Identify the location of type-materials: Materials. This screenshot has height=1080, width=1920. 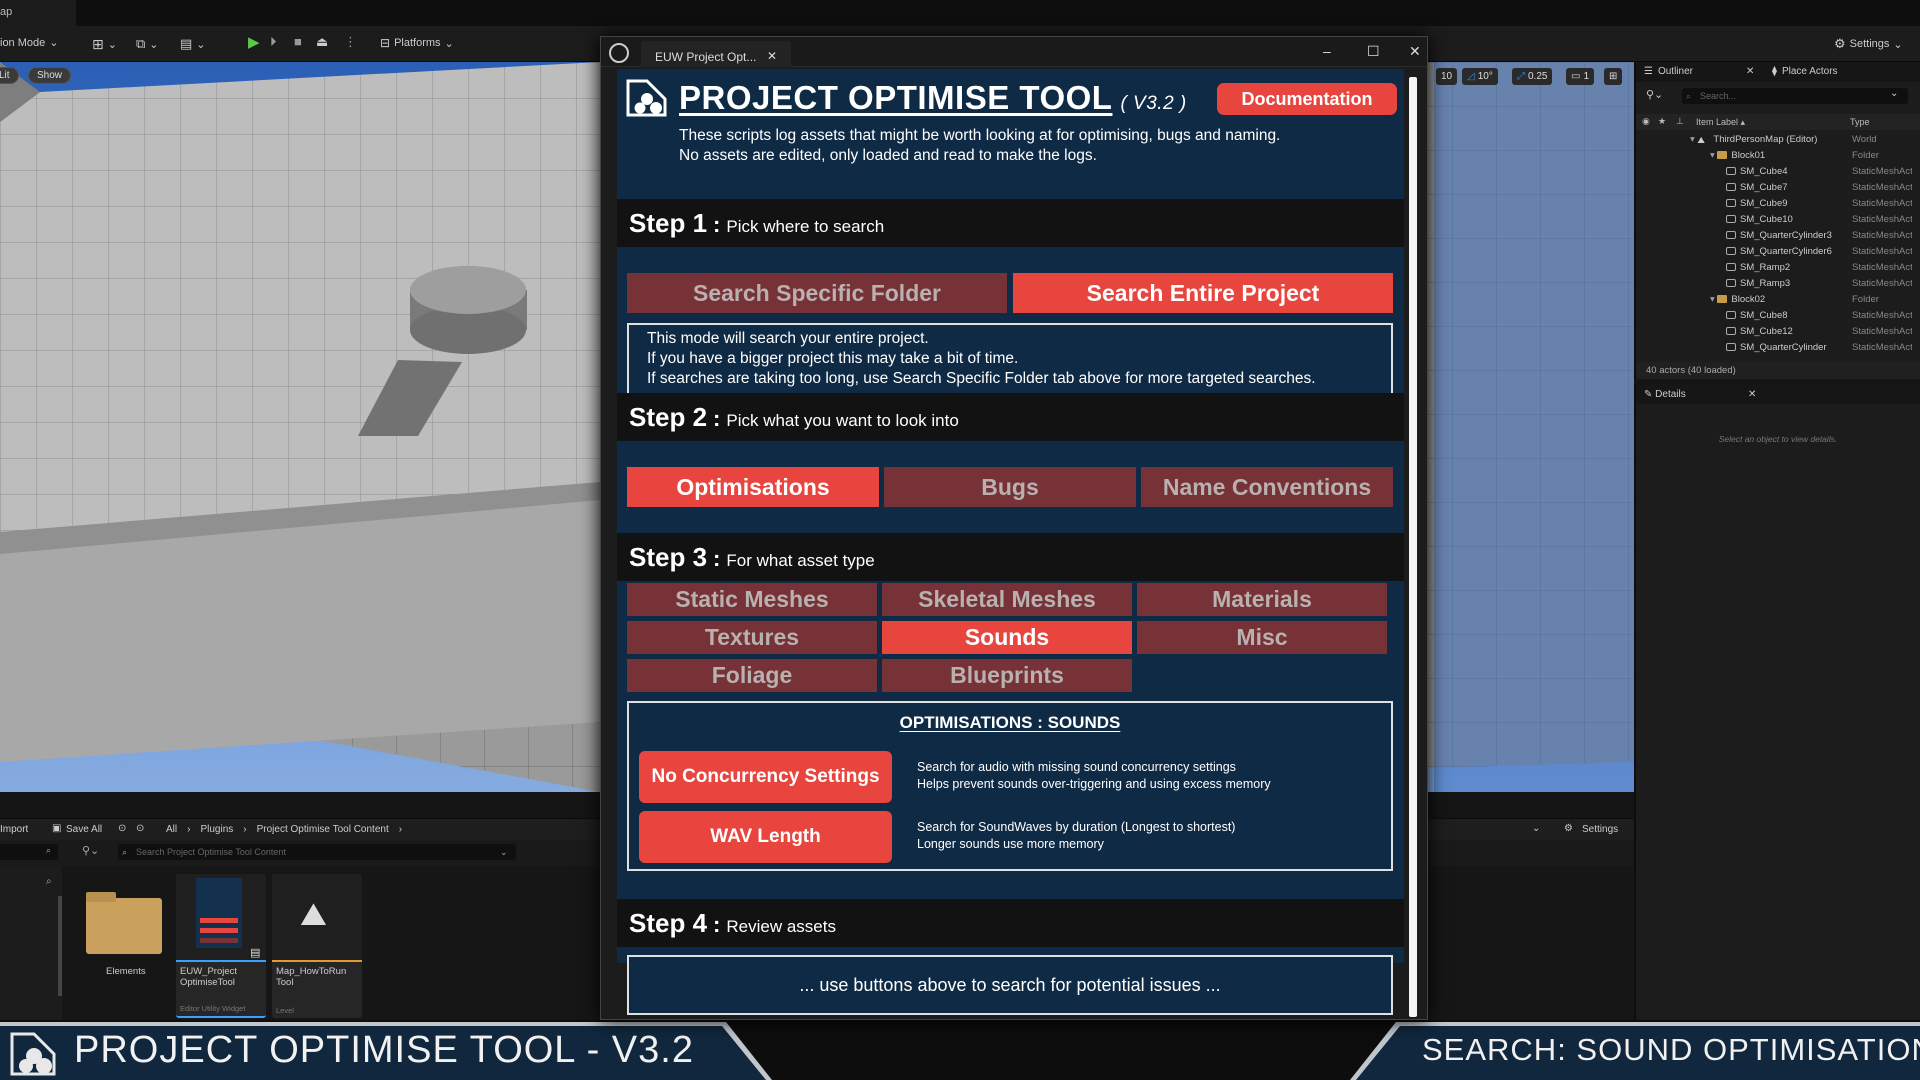
(1262, 599).